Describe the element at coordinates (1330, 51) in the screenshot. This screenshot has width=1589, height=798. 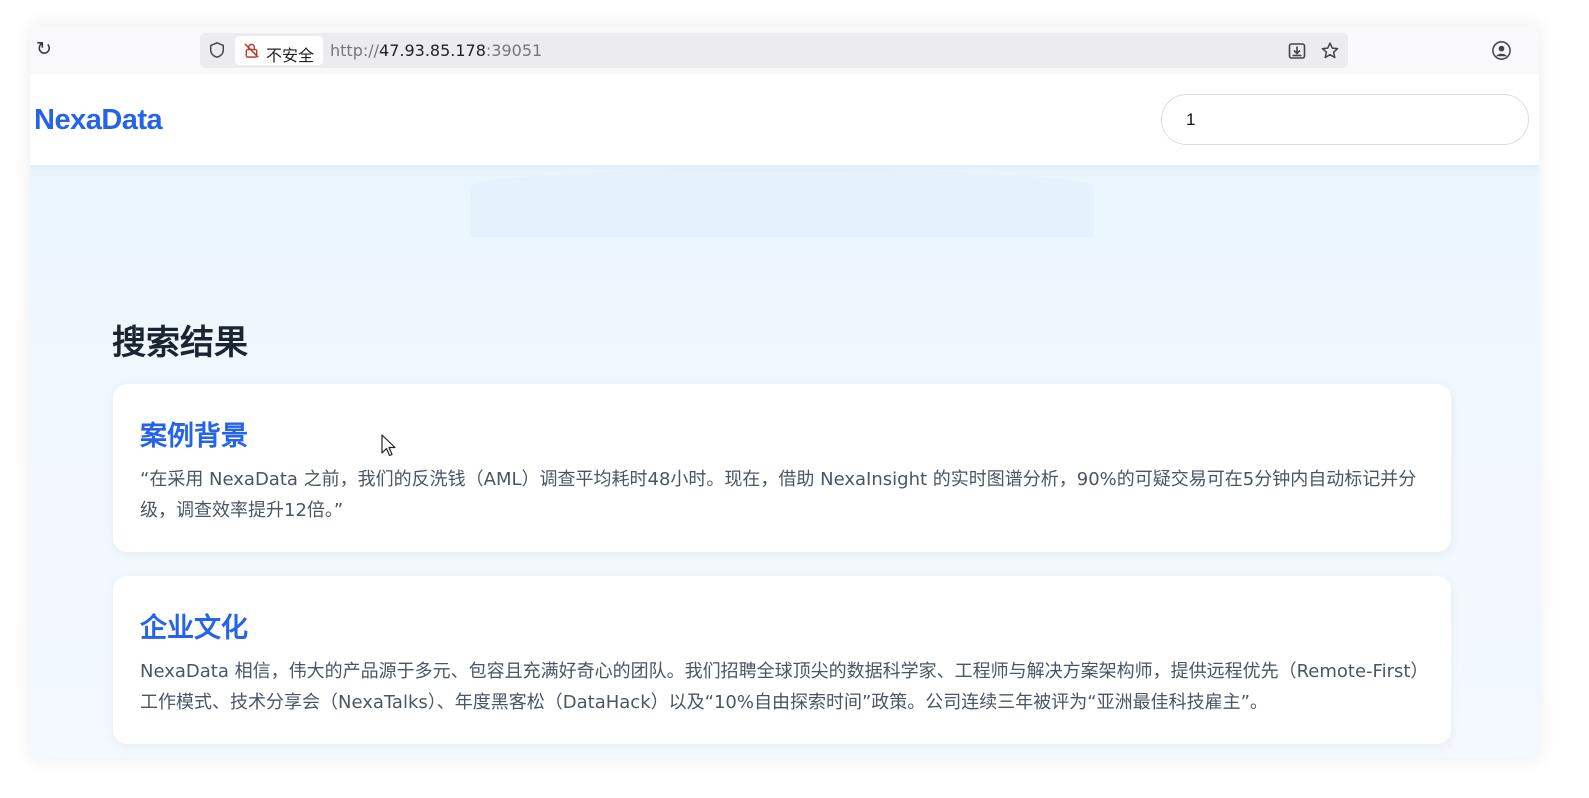
I see `bookmark-star-icon` at that location.